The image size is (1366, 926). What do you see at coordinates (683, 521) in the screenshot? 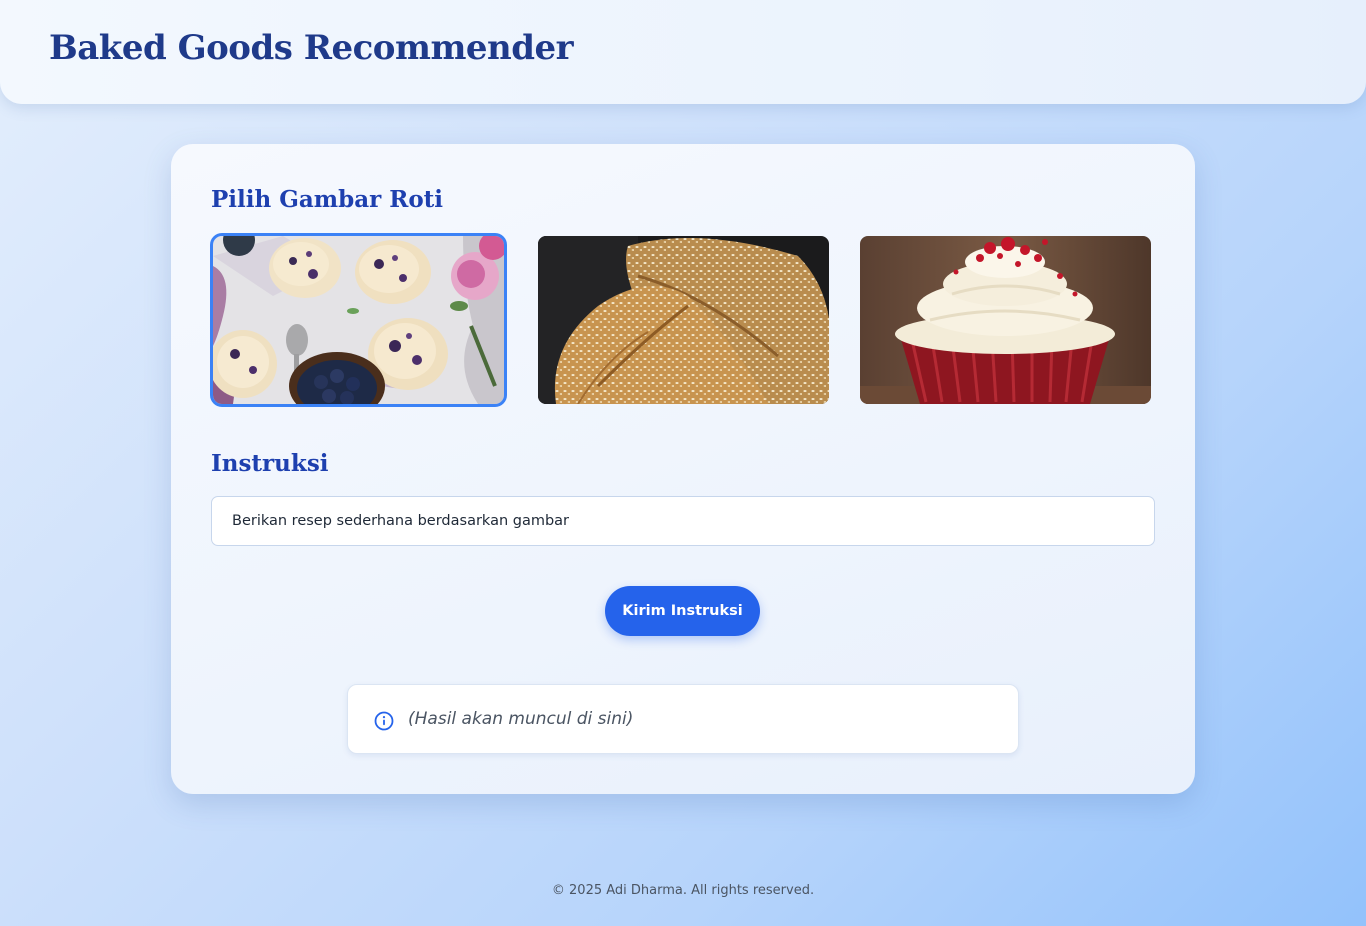
I see `instruction-input` at bounding box center [683, 521].